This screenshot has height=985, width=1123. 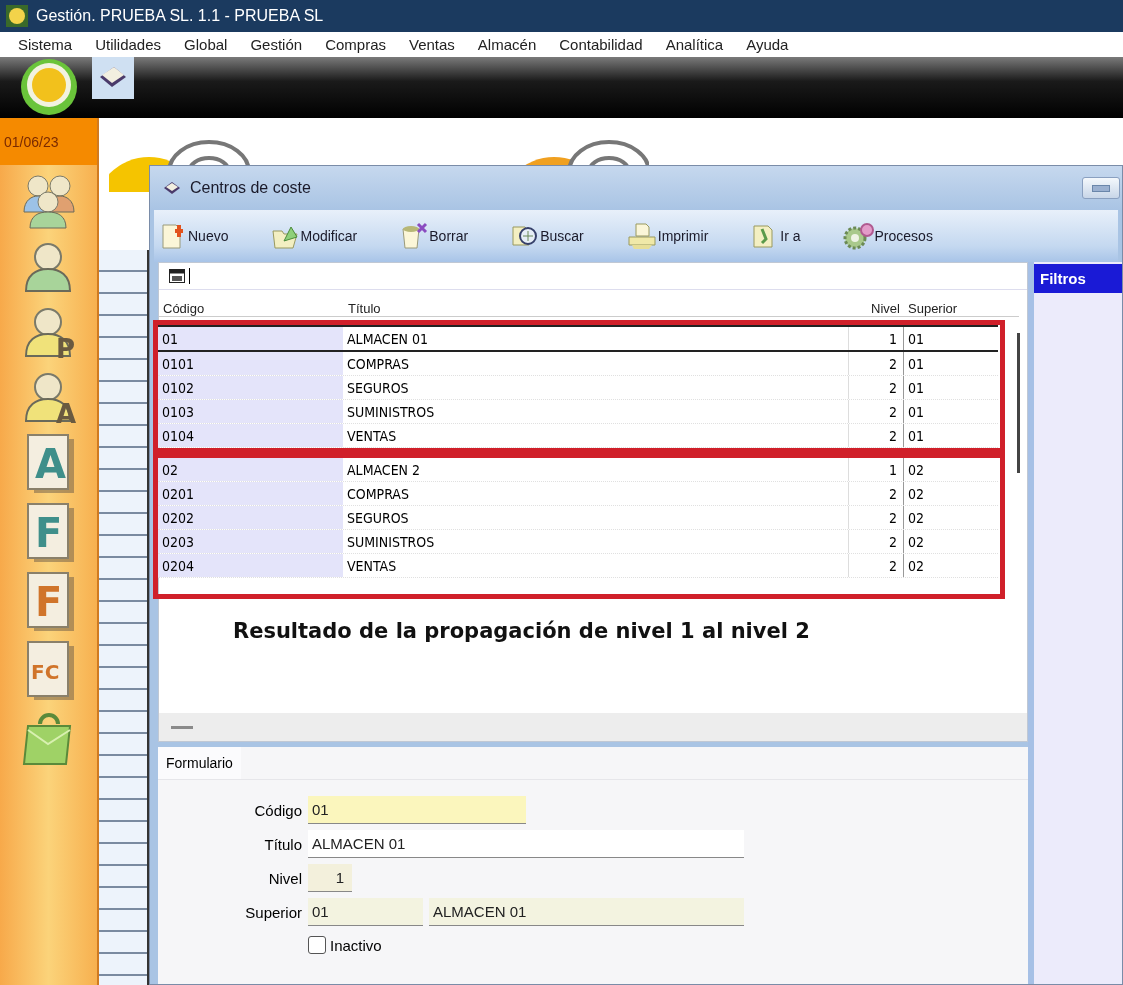 I want to click on table-cell: 0202, so click(x=250, y=517).